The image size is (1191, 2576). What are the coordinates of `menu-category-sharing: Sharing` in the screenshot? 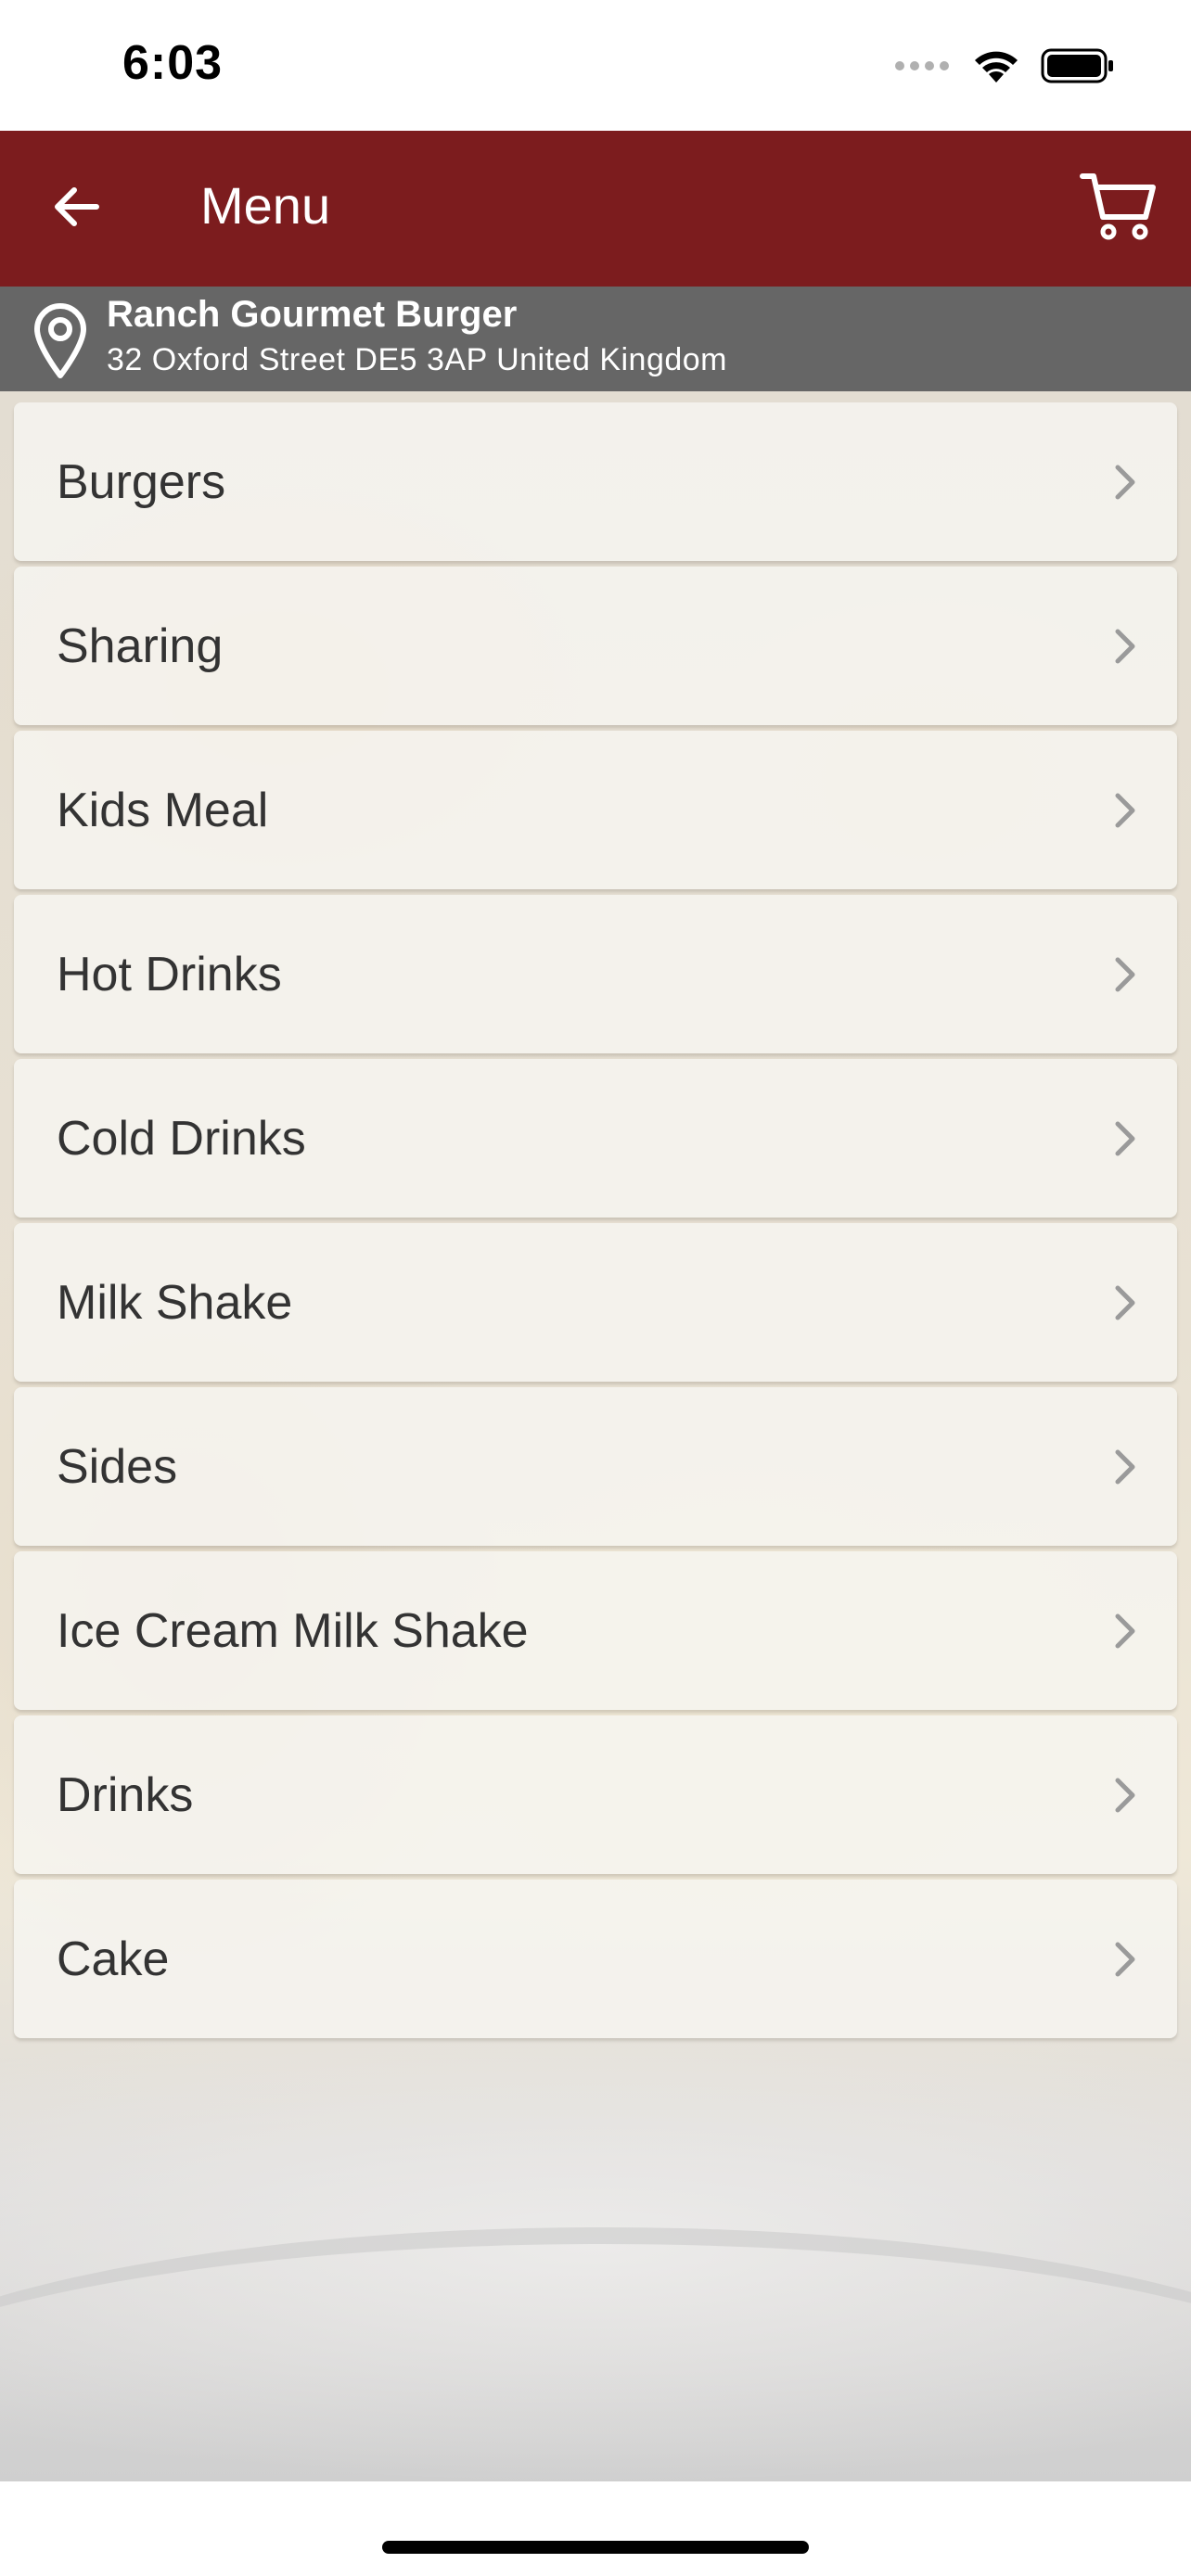 It's located at (595, 646).